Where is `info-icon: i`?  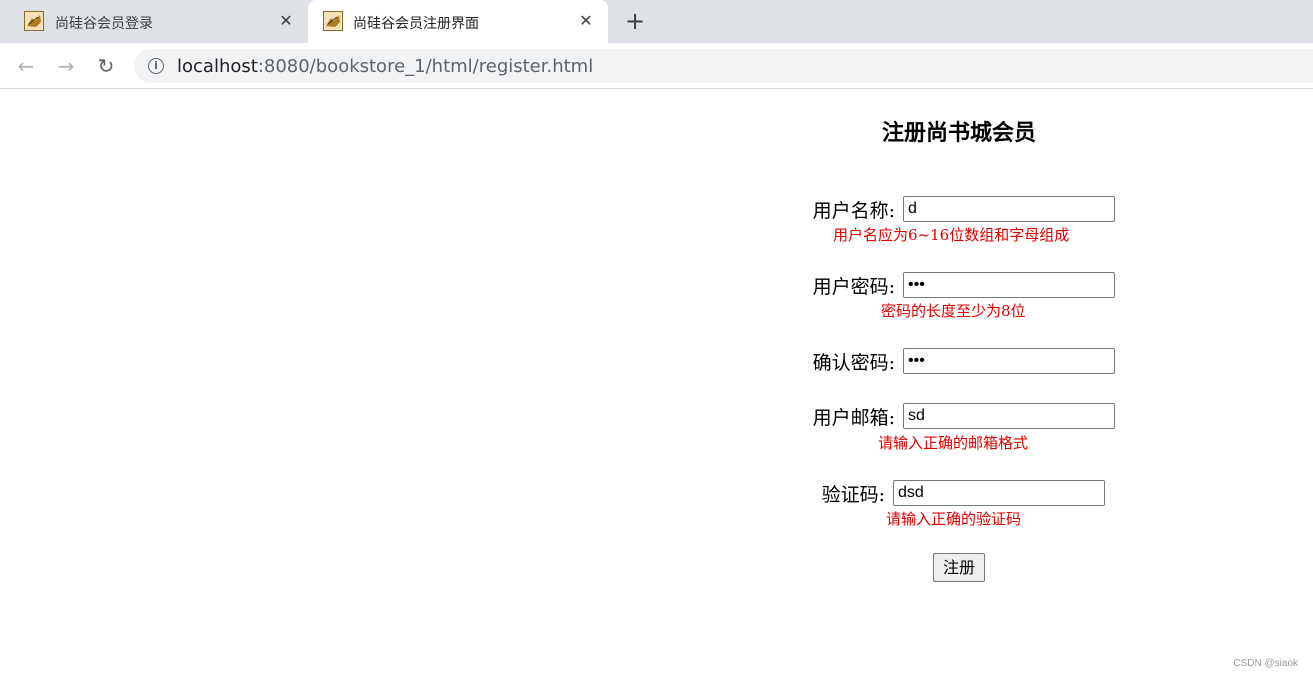 info-icon: i is located at coordinates (156, 66).